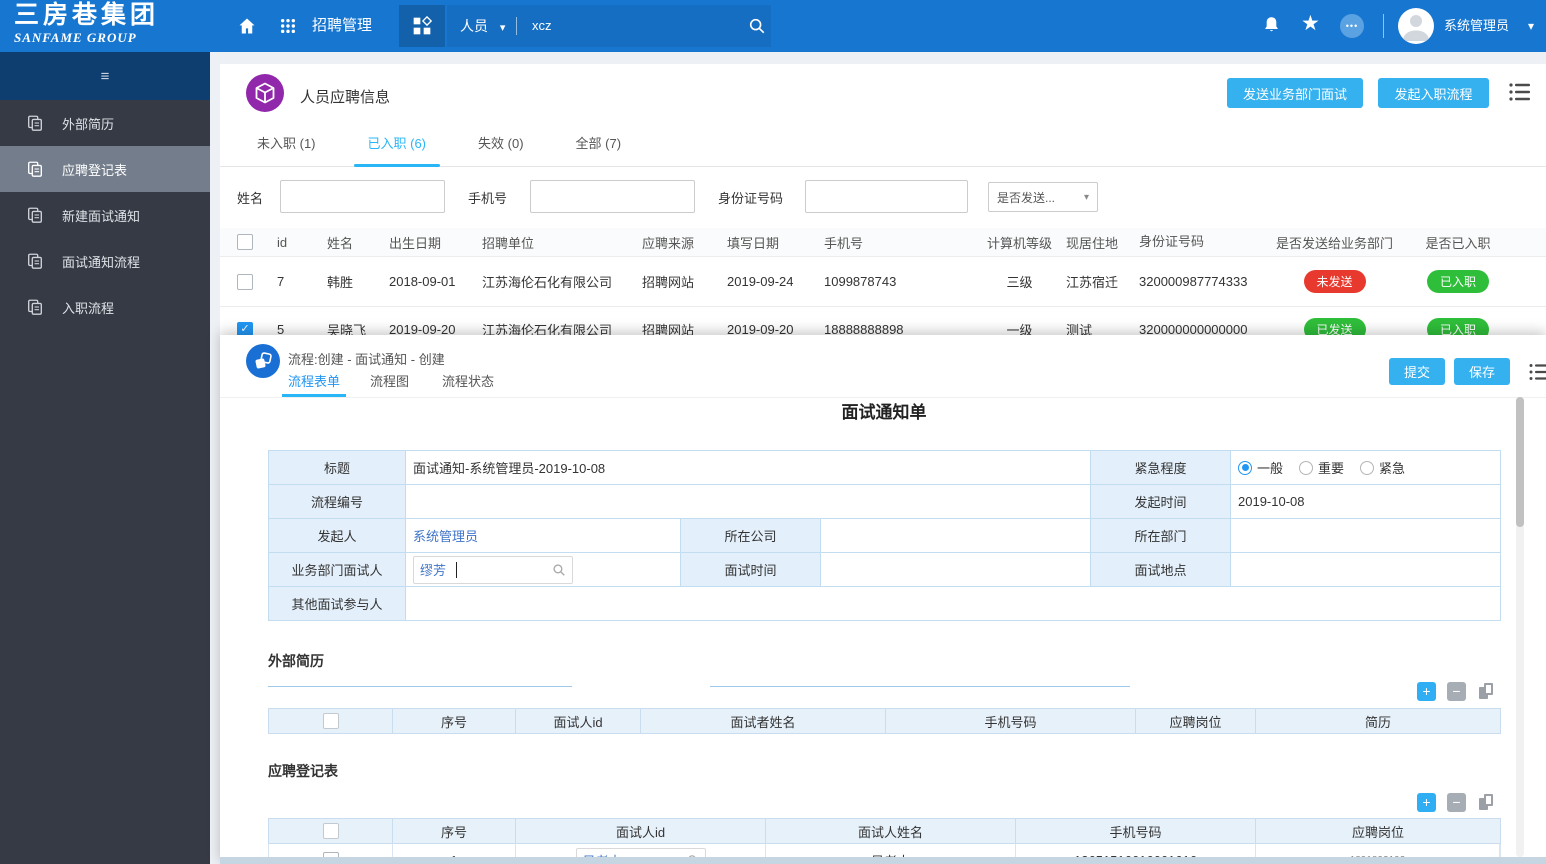 This screenshot has width=1546, height=864. What do you see at coordinates (956, 570) in the screenshot?
I see `interview-time-value` at bounding box center [956, 570].